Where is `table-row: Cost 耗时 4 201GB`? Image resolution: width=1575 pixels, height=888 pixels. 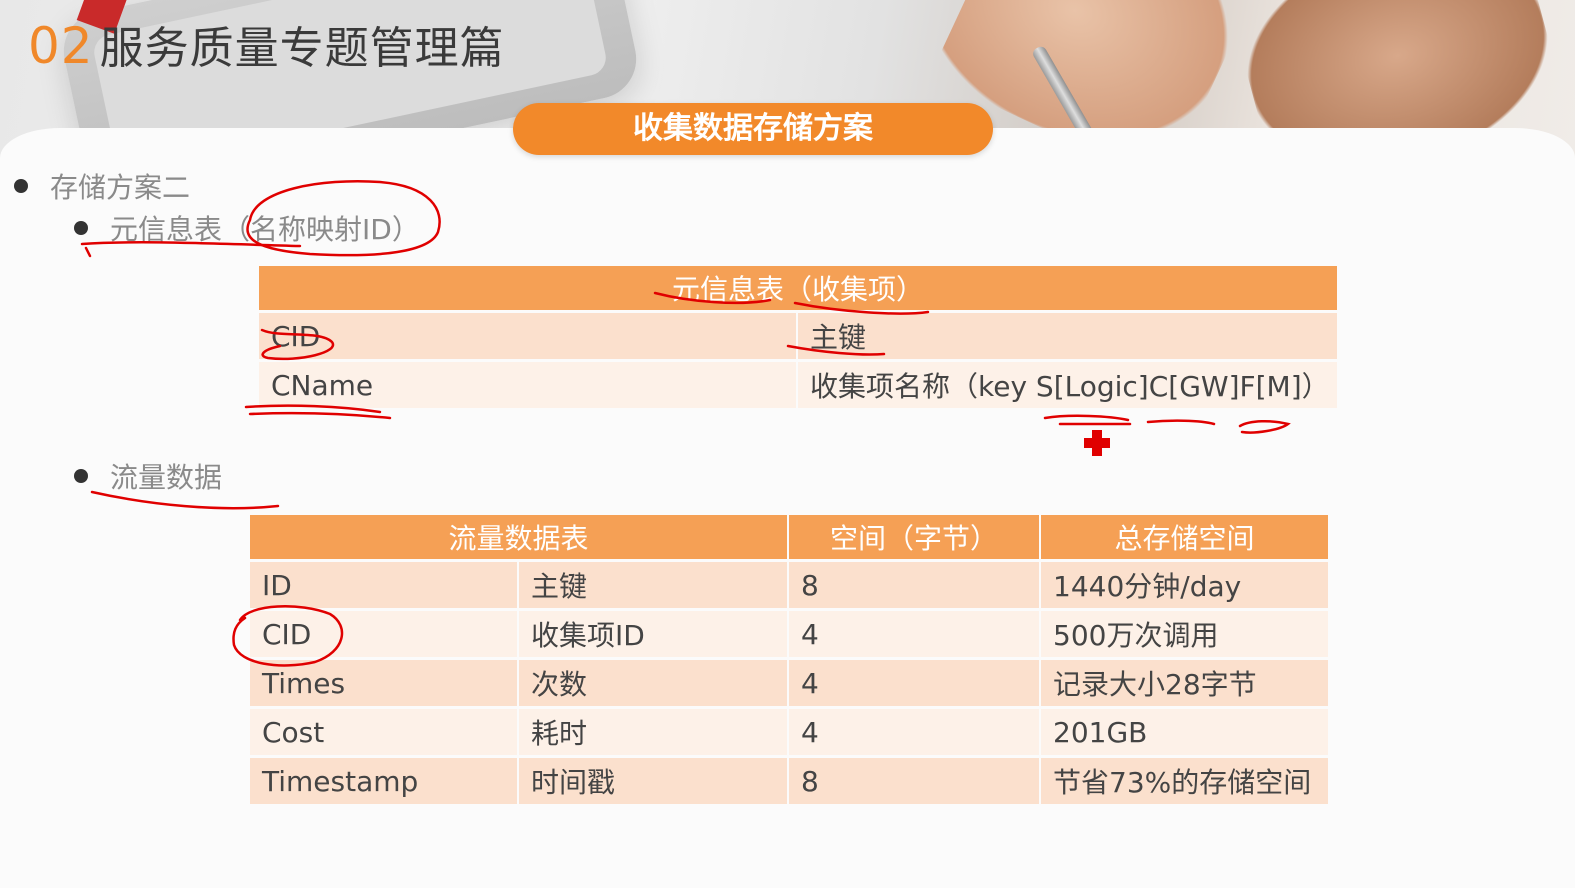
table-row: Cost 耗时 4 201GB is located at coordinates (789, 732).